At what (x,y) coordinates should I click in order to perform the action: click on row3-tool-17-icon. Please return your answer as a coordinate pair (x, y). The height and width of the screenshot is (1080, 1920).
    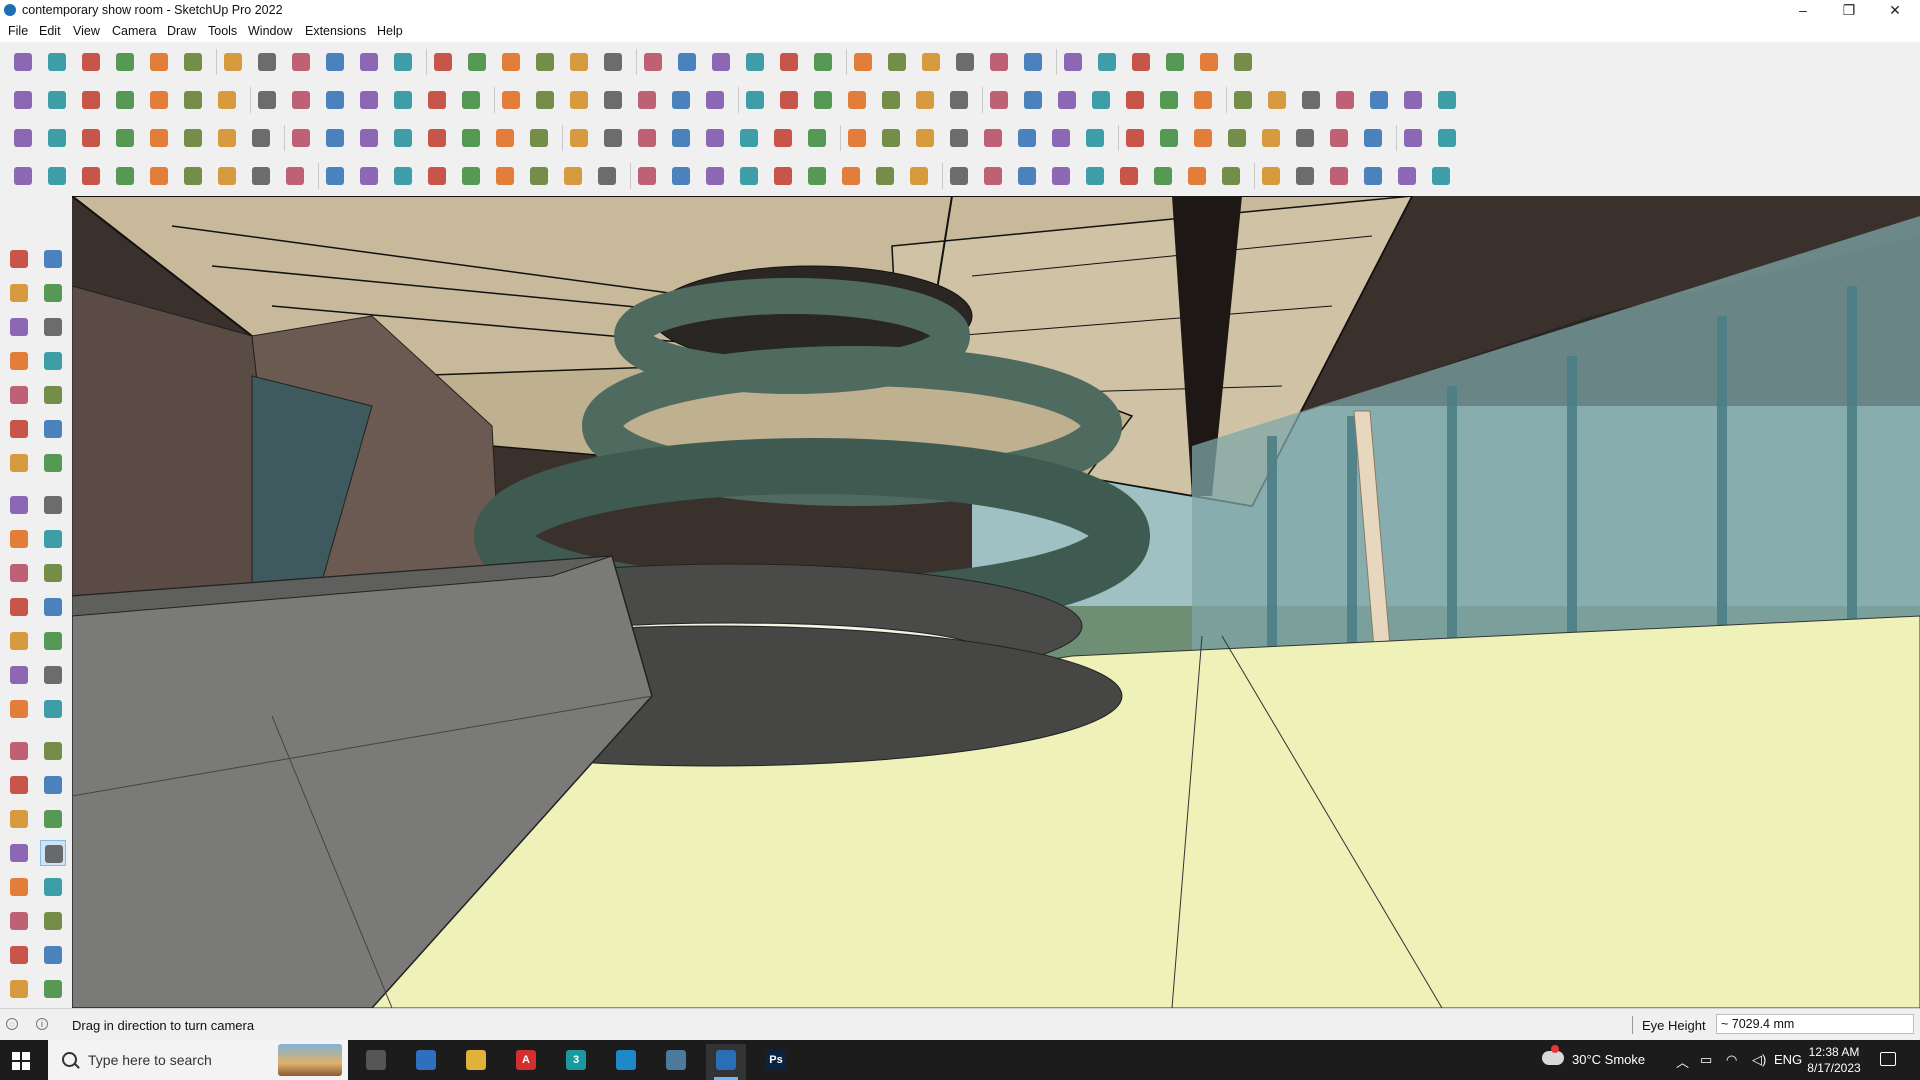
    Looking at the image, I should click on (579, 138).